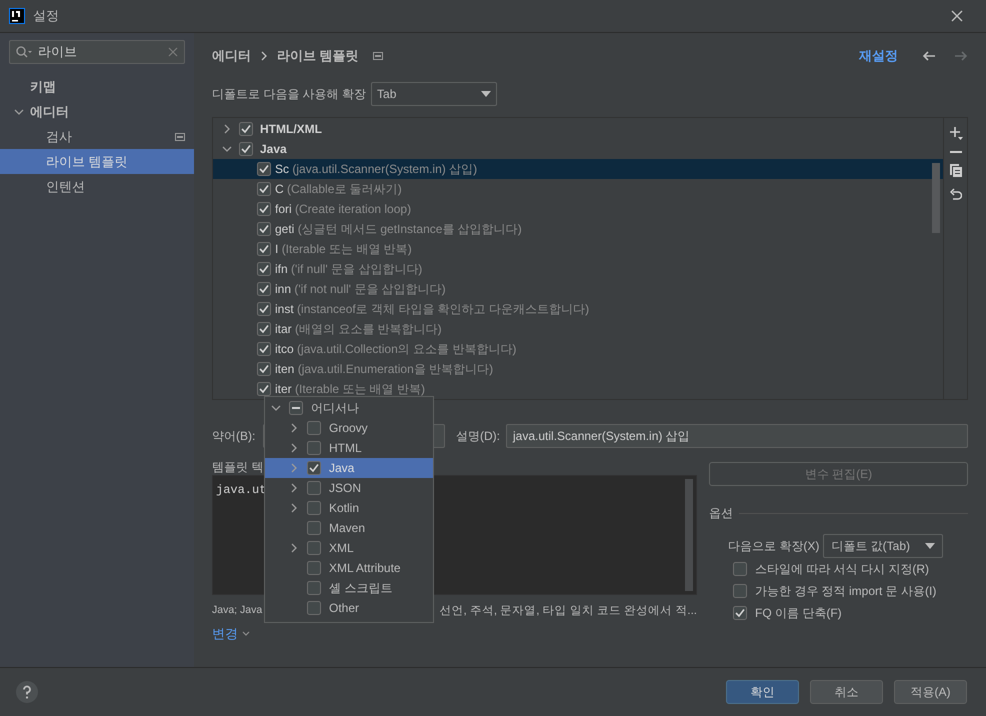  I want to click on context-item: XML, so click(349, 548).